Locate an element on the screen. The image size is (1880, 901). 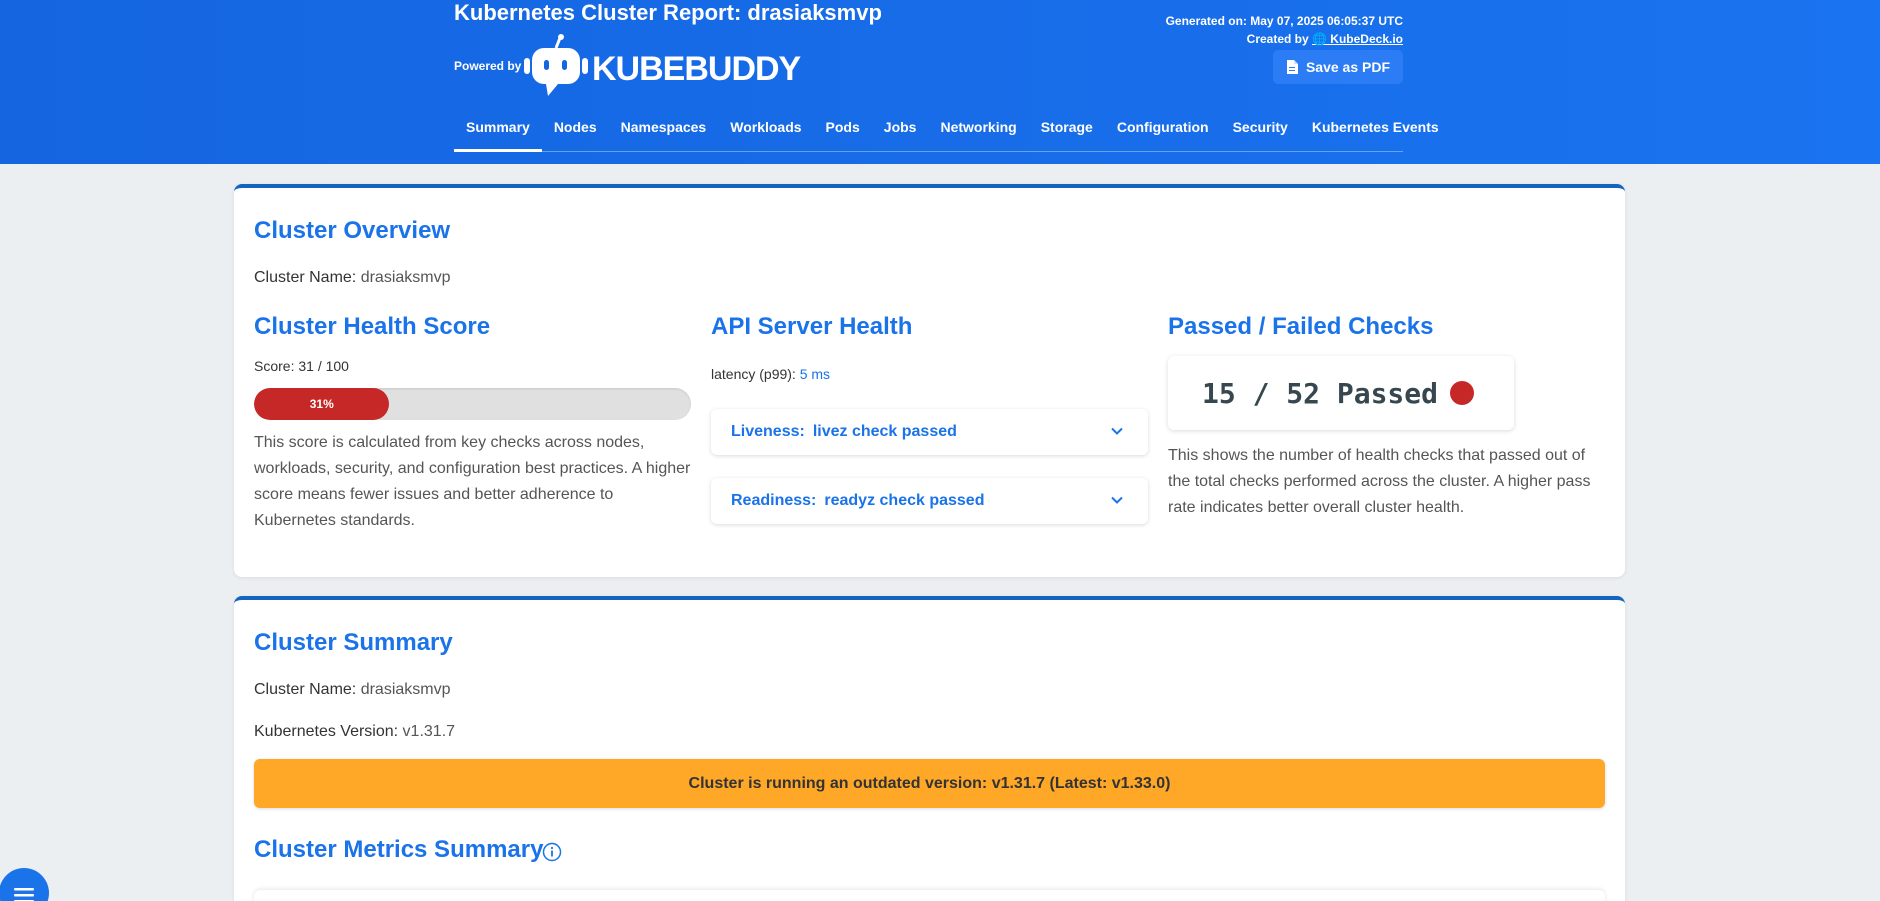
kubernetes-version: Kubernetes Version: v1.31.7 is located at coordinates (354, 732).